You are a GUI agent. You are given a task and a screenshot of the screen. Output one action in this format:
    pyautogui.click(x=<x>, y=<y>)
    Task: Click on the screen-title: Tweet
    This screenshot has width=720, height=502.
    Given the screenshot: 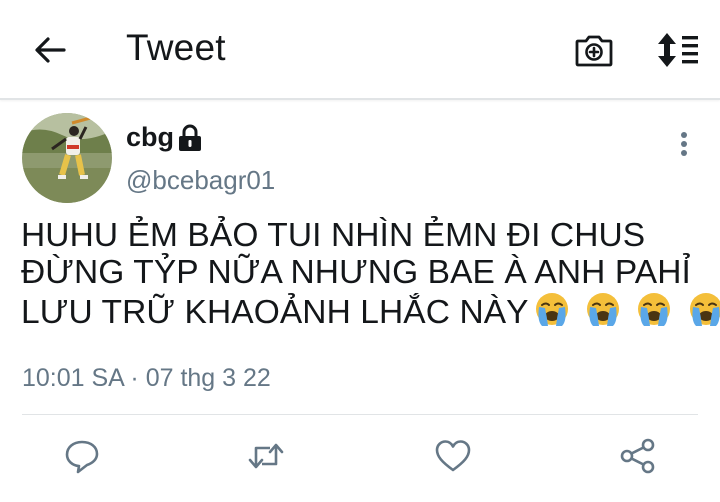 What is the action you would take?
    pyautogui.click(x=176, y=47)
    